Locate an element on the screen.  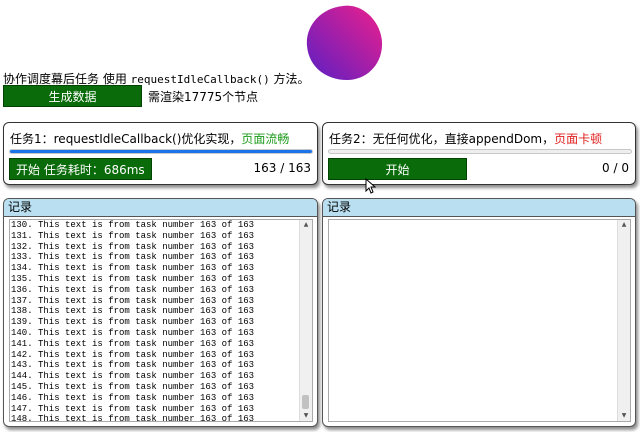
task2-title: 任务2：无任何优化，直接appendDom，页面卡顿 is located at coordinates (465, 138).